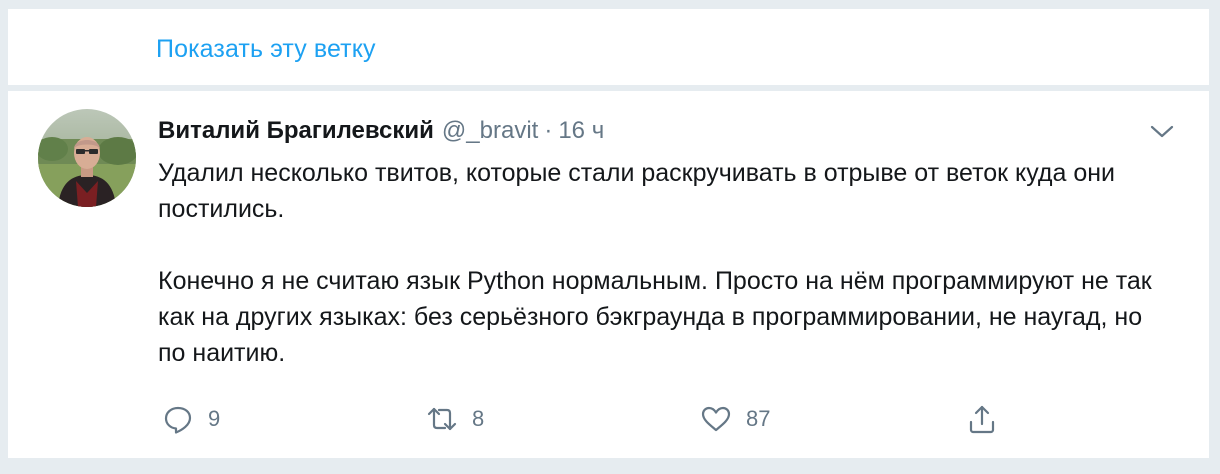 Image resolution: width=1220 pixels, height=474 pixels. Describe the element at coordinates (581, 130) in the screenshot. I see `tweet-timestamp: 16 ч` at that location.